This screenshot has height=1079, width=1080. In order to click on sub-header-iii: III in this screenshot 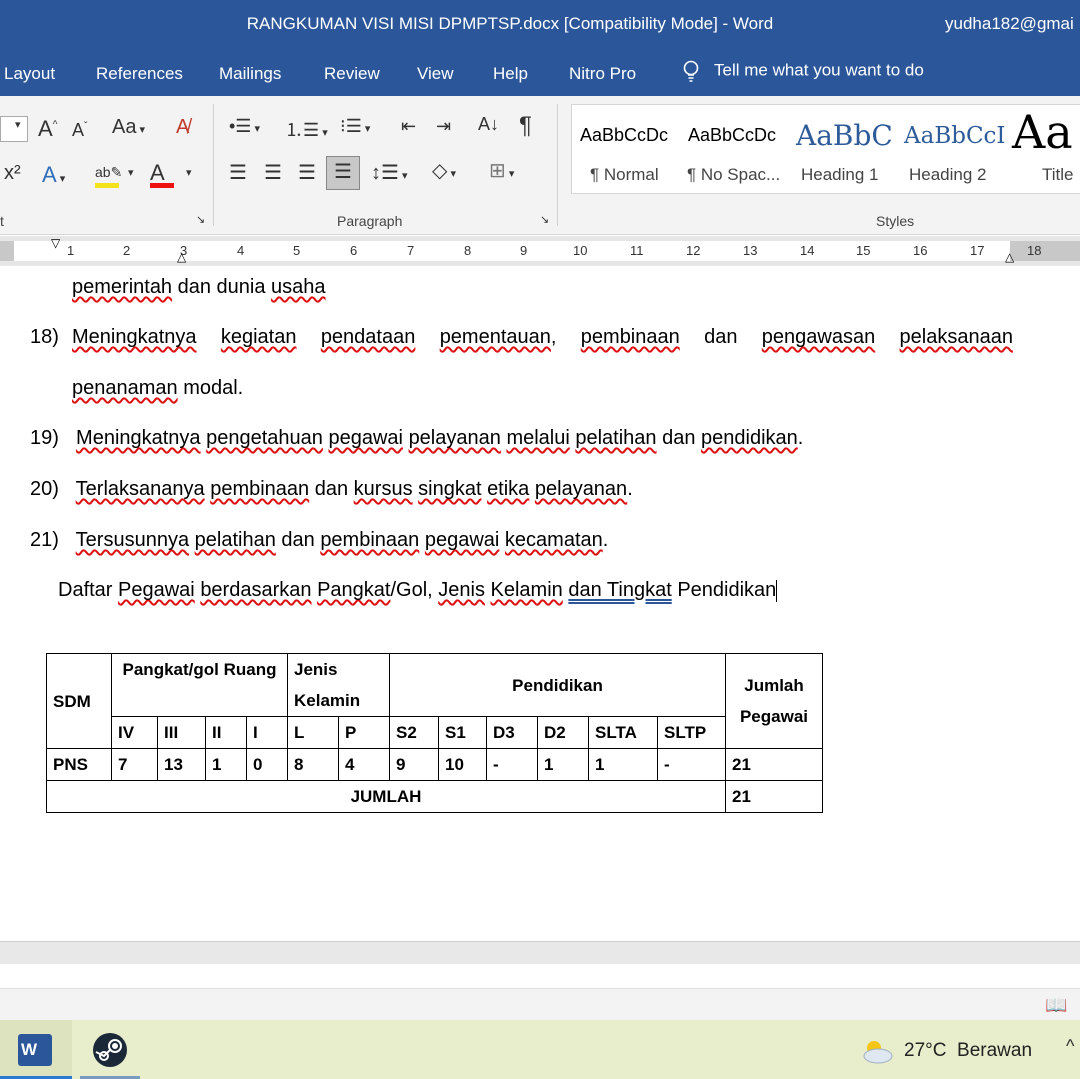, I will do `click(181, 732)`.